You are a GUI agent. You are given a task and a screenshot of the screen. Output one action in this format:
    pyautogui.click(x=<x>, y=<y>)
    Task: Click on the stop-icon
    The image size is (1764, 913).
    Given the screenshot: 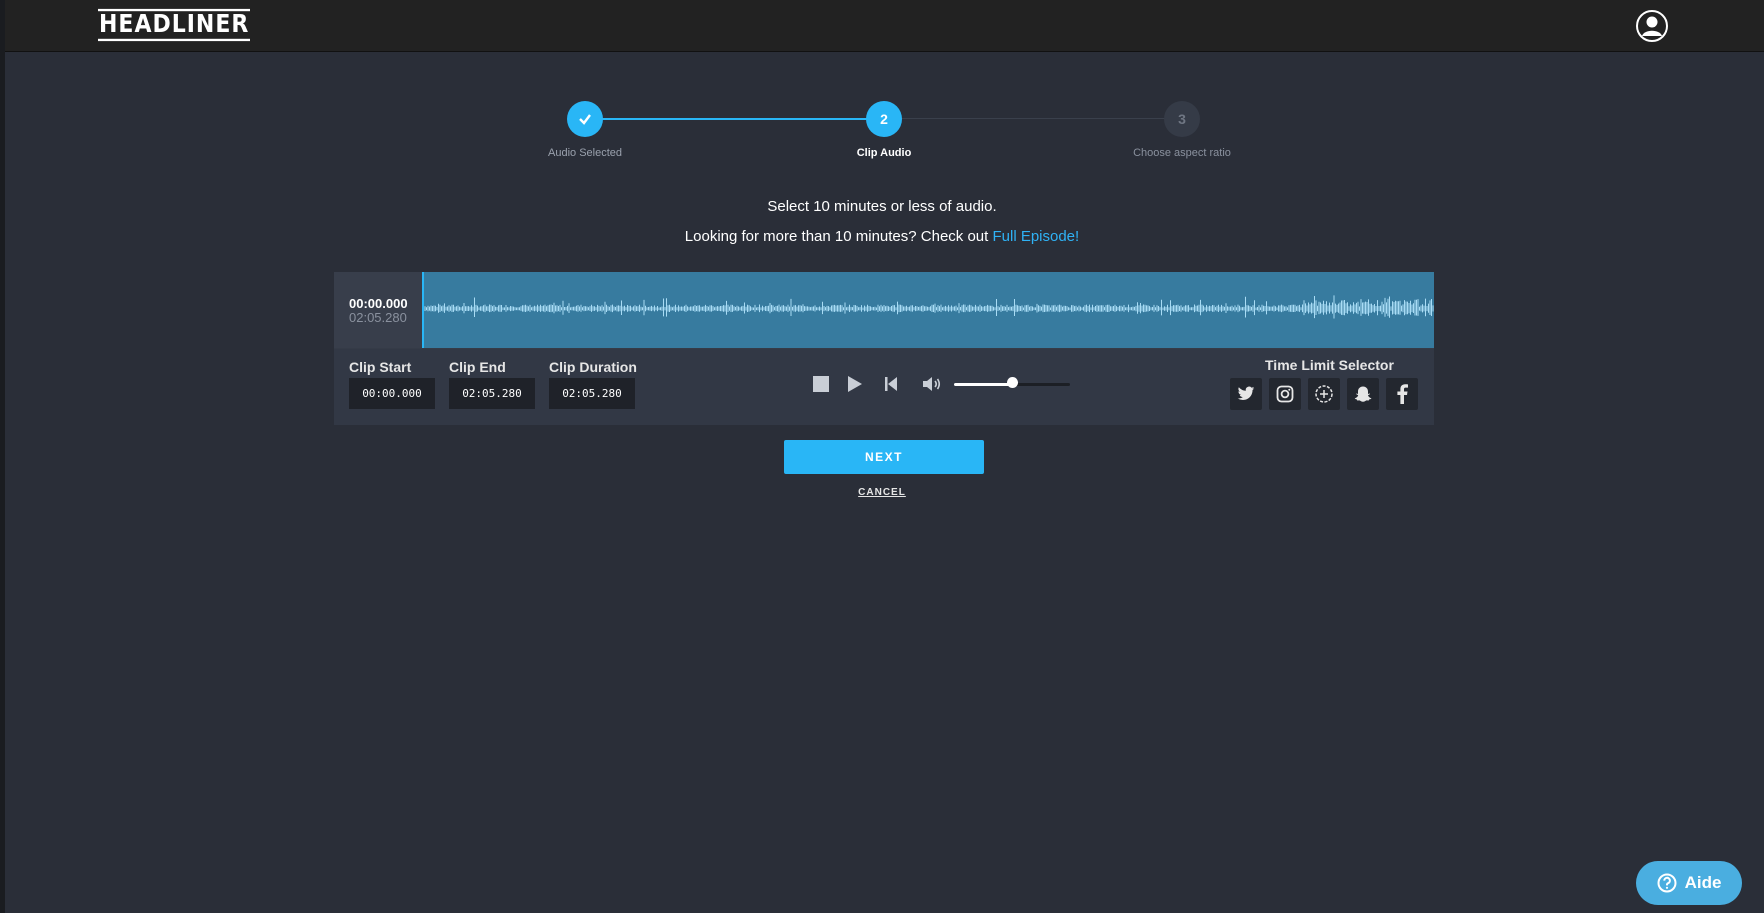 What is the action you would take?
    pyautogui.click(x=821, y=384)
    